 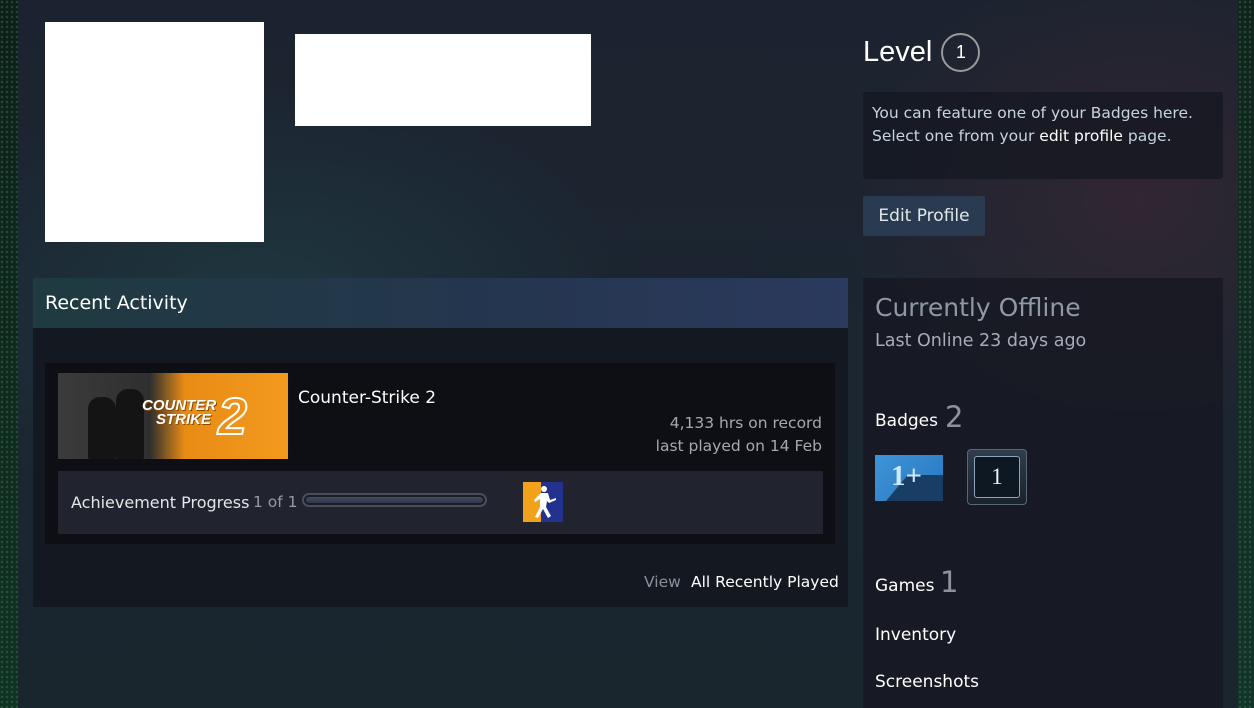 I want to click on achievement-row: Achievement Progress 1 of 1, so click(x=440, y=502).